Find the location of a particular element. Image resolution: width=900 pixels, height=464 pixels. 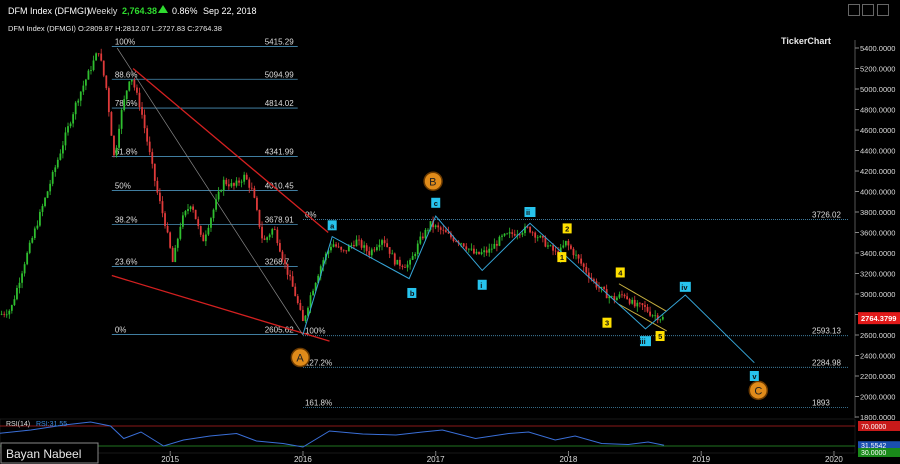

time-tick-label: 2015 is located at coordinates (170, 459).